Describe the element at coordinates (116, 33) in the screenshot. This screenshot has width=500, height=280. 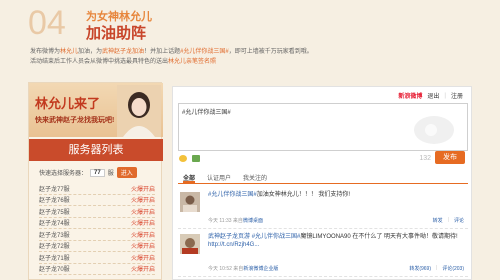
I see `header-subtitle: 加油助阵` at that location.